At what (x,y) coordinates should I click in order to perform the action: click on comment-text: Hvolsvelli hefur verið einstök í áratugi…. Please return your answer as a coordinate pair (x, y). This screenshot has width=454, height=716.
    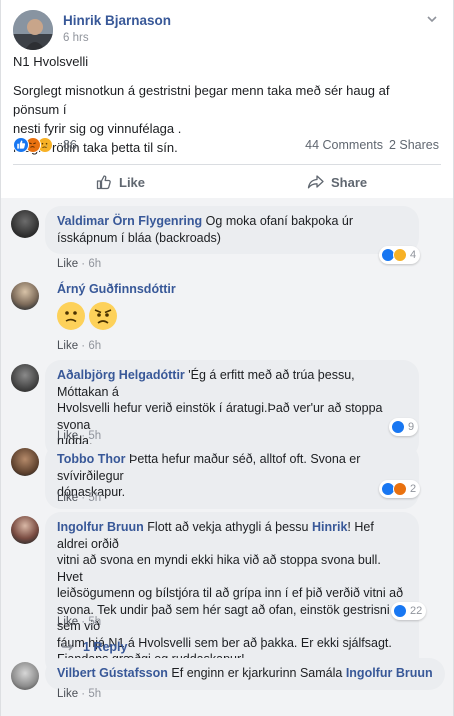
    Looking at the image, I should click on (220, 416).